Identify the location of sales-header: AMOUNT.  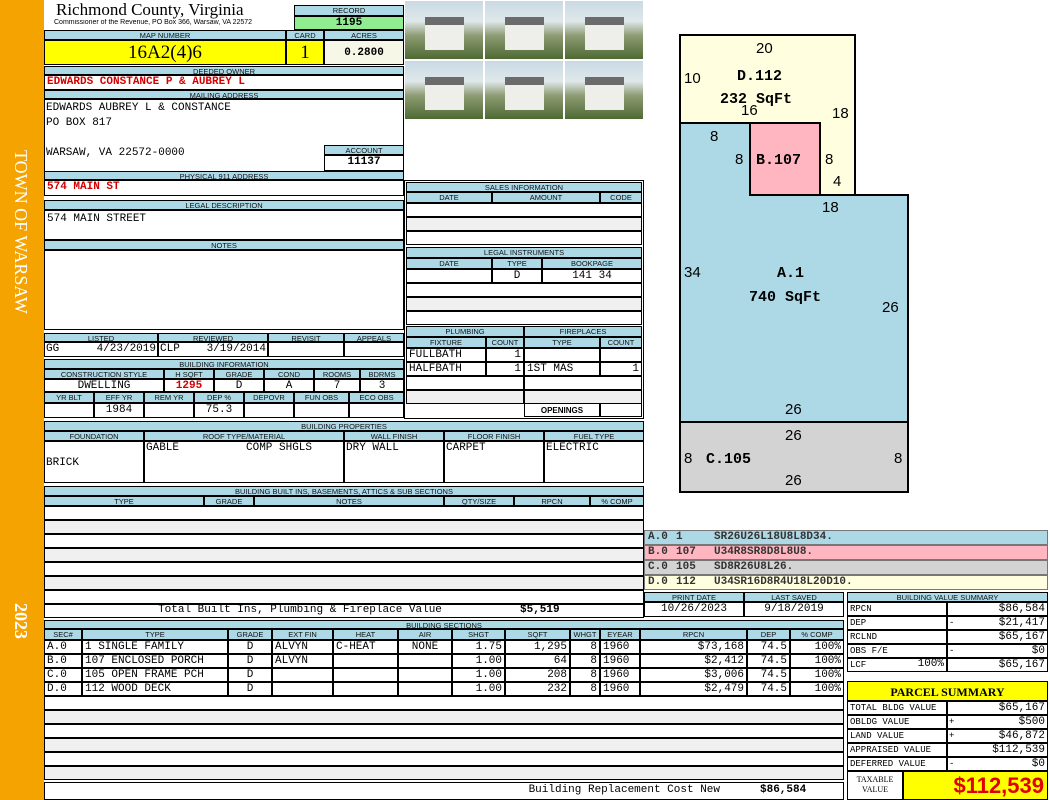
(546, 197).